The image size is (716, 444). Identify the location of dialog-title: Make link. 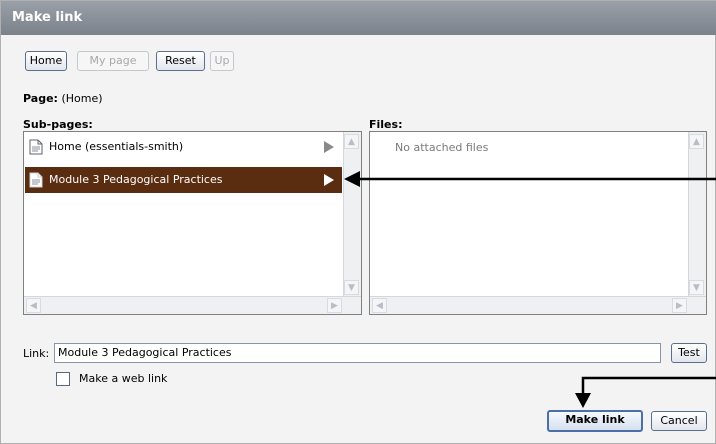
(47, 17).